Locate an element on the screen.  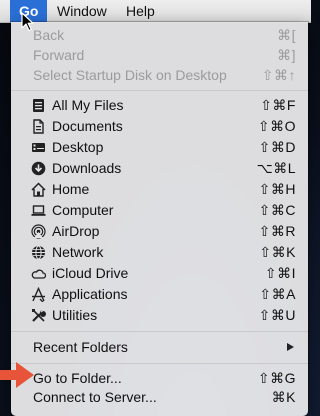
utilities-icon is located at coordinates (39, 315).